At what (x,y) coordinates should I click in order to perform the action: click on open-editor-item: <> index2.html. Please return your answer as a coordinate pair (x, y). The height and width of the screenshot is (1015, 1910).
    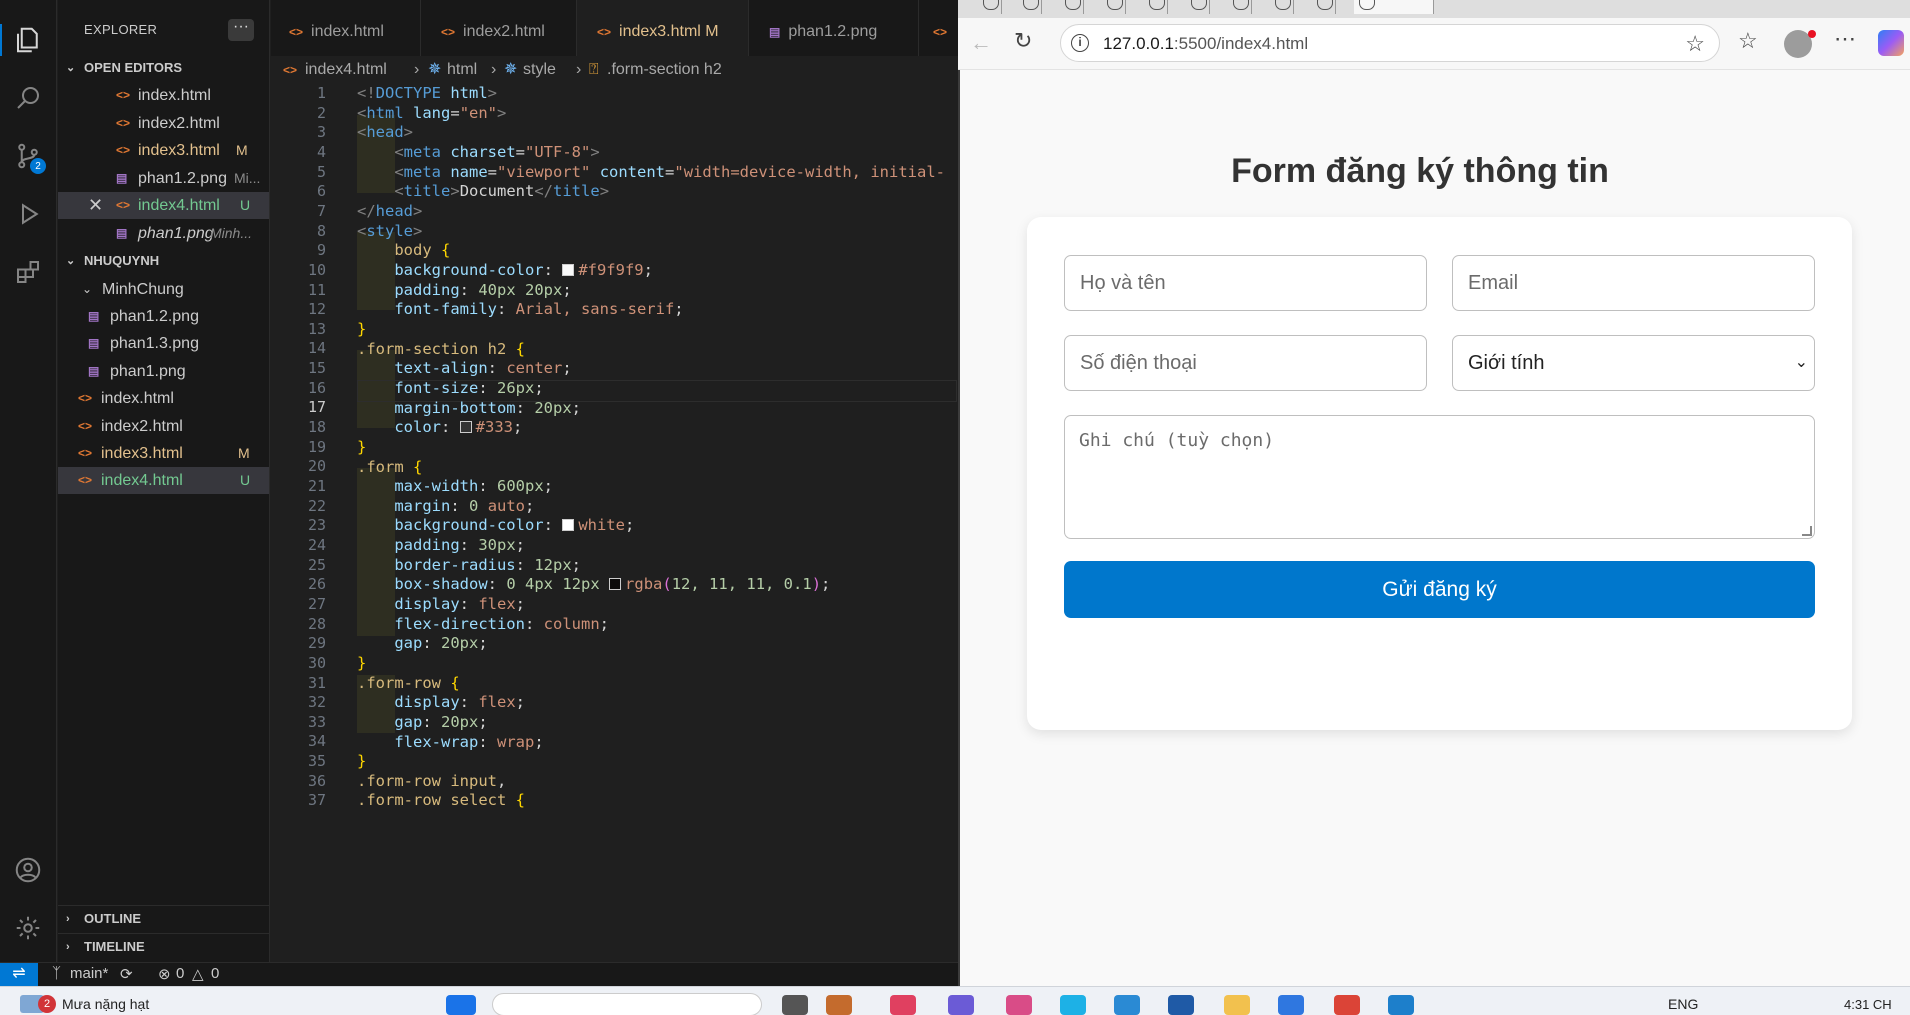
    Looking at the image, I should click on (163, 123).